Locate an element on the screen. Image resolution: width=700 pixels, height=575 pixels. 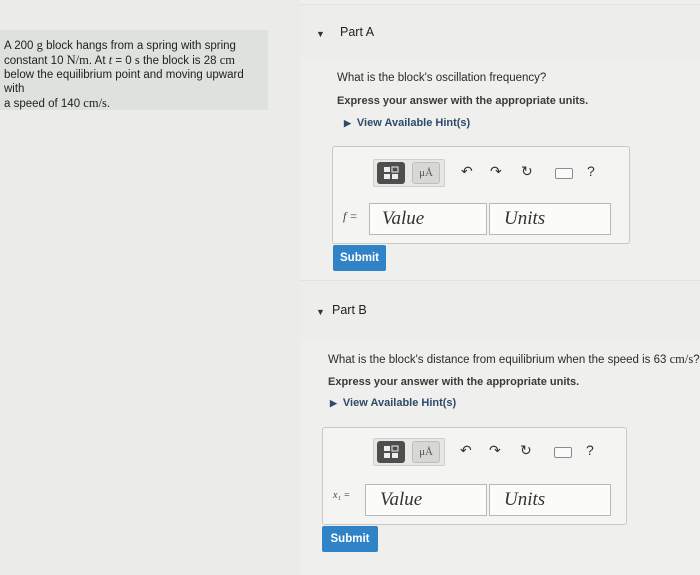
part-a-header: ▼ Part A is located at coordinates (500, 32).